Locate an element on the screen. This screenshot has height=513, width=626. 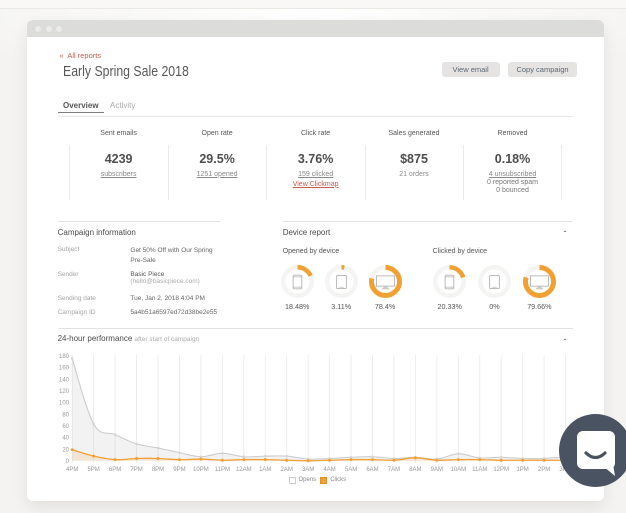
svg-text: 160 is located at coordinates (64, 369).